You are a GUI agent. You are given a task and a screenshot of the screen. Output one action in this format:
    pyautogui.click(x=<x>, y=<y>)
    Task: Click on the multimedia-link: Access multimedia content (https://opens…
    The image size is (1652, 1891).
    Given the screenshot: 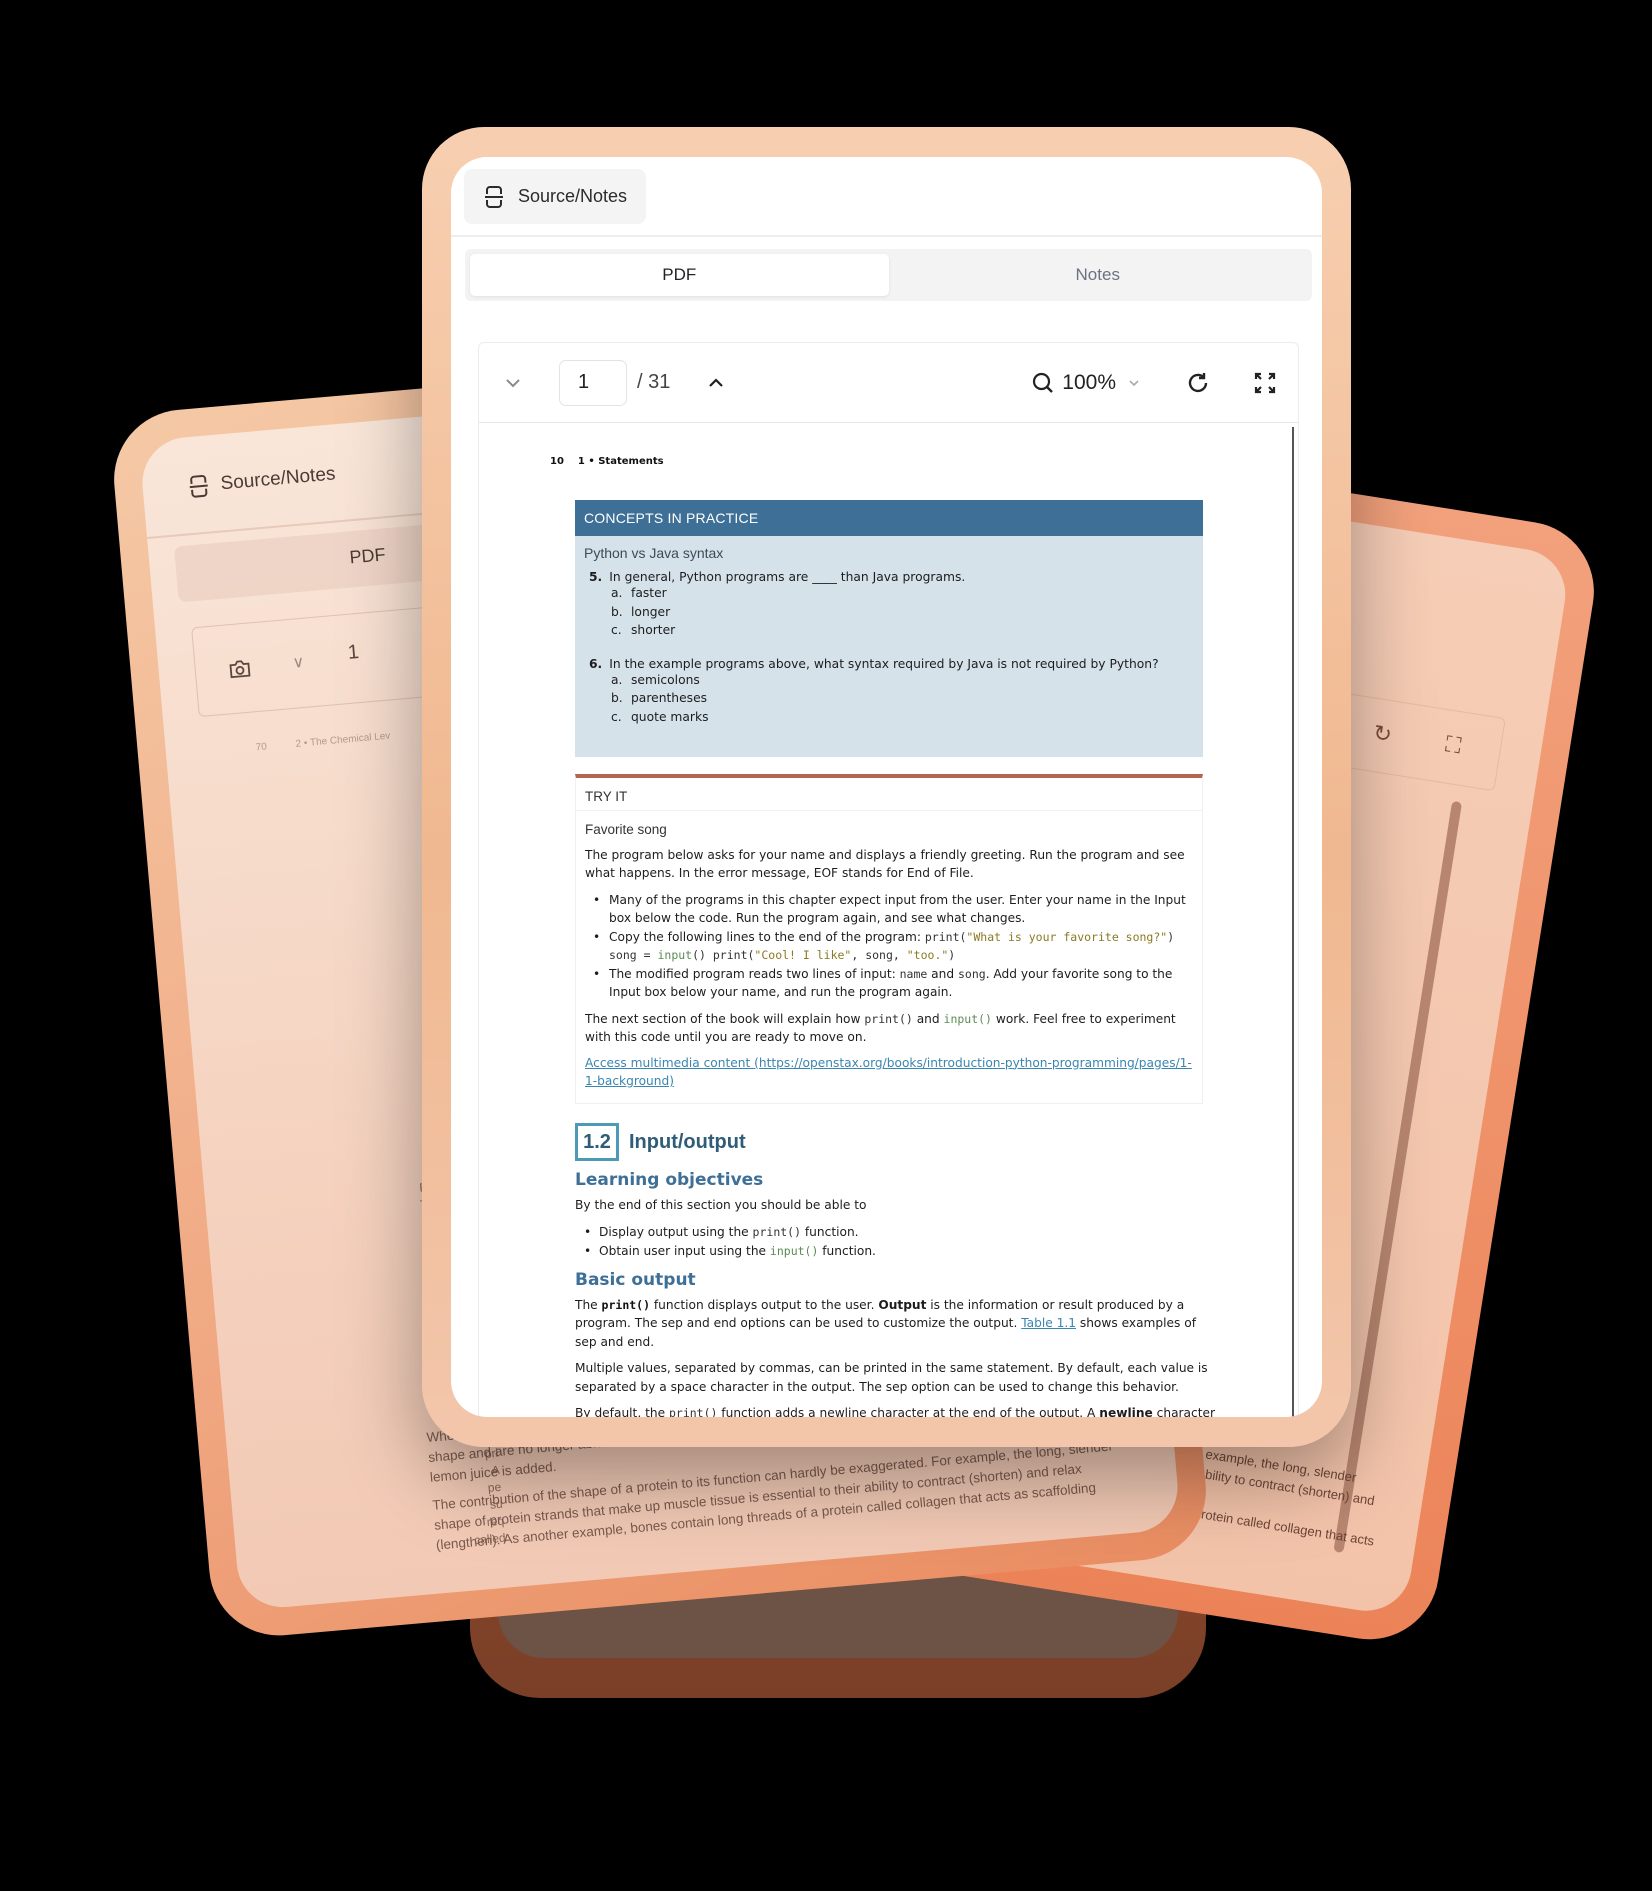 What is the action you would take?
    pyautogui.click(x=888, y=1072)
    